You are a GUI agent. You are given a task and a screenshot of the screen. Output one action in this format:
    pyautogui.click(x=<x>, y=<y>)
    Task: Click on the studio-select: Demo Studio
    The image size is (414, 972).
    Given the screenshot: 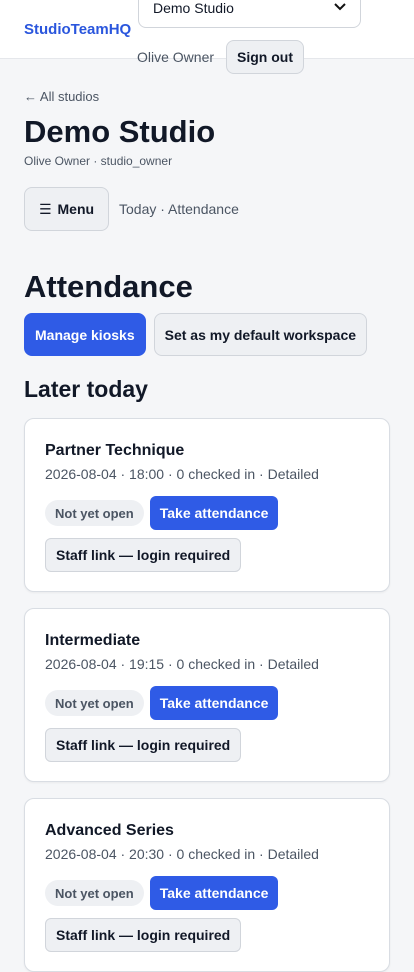 What is the action you would take?
    pyautogui.click(x=249, y=14)
    